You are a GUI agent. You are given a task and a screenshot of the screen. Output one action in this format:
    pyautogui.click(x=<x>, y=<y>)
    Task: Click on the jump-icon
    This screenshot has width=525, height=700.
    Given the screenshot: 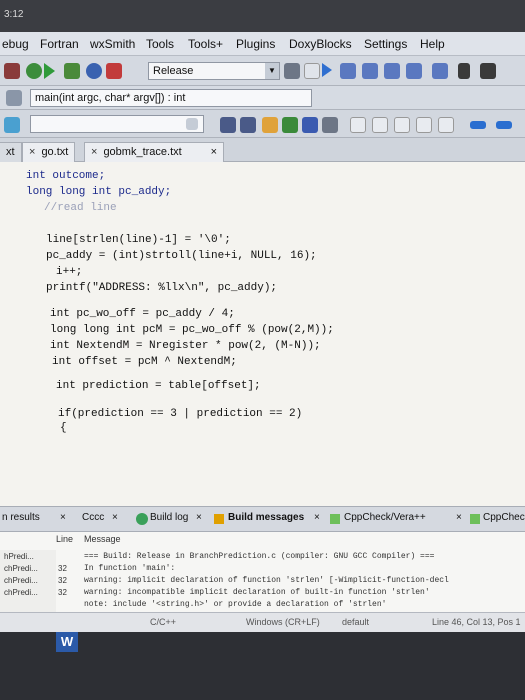 What is the action you would take?
    pyautogui.click(x=12, y=125)
    